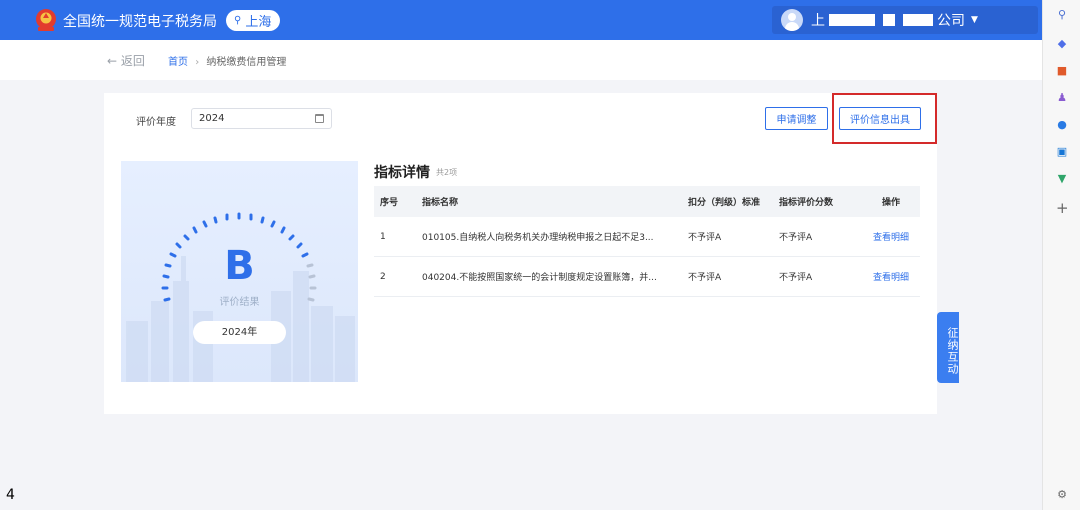 This screenshot has height=510, width=1080. I want to click on tag-icon: ◆, so click(1062, 44).